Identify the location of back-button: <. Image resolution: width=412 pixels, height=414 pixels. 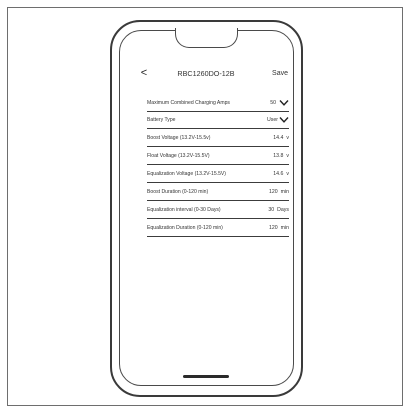
(144, 73).